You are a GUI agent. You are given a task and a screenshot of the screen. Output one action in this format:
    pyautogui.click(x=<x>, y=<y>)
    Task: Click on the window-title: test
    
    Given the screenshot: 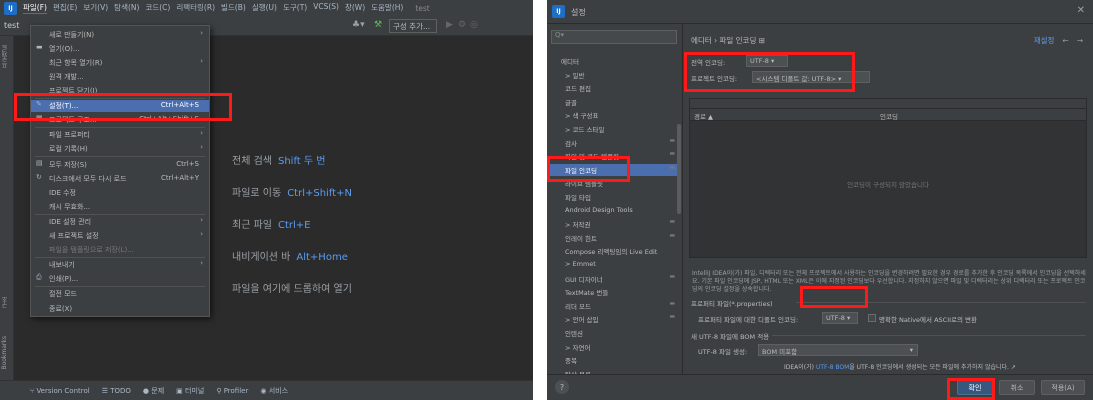 What is the action you would take?
    pyautogui.click(x=422, y=8)
    